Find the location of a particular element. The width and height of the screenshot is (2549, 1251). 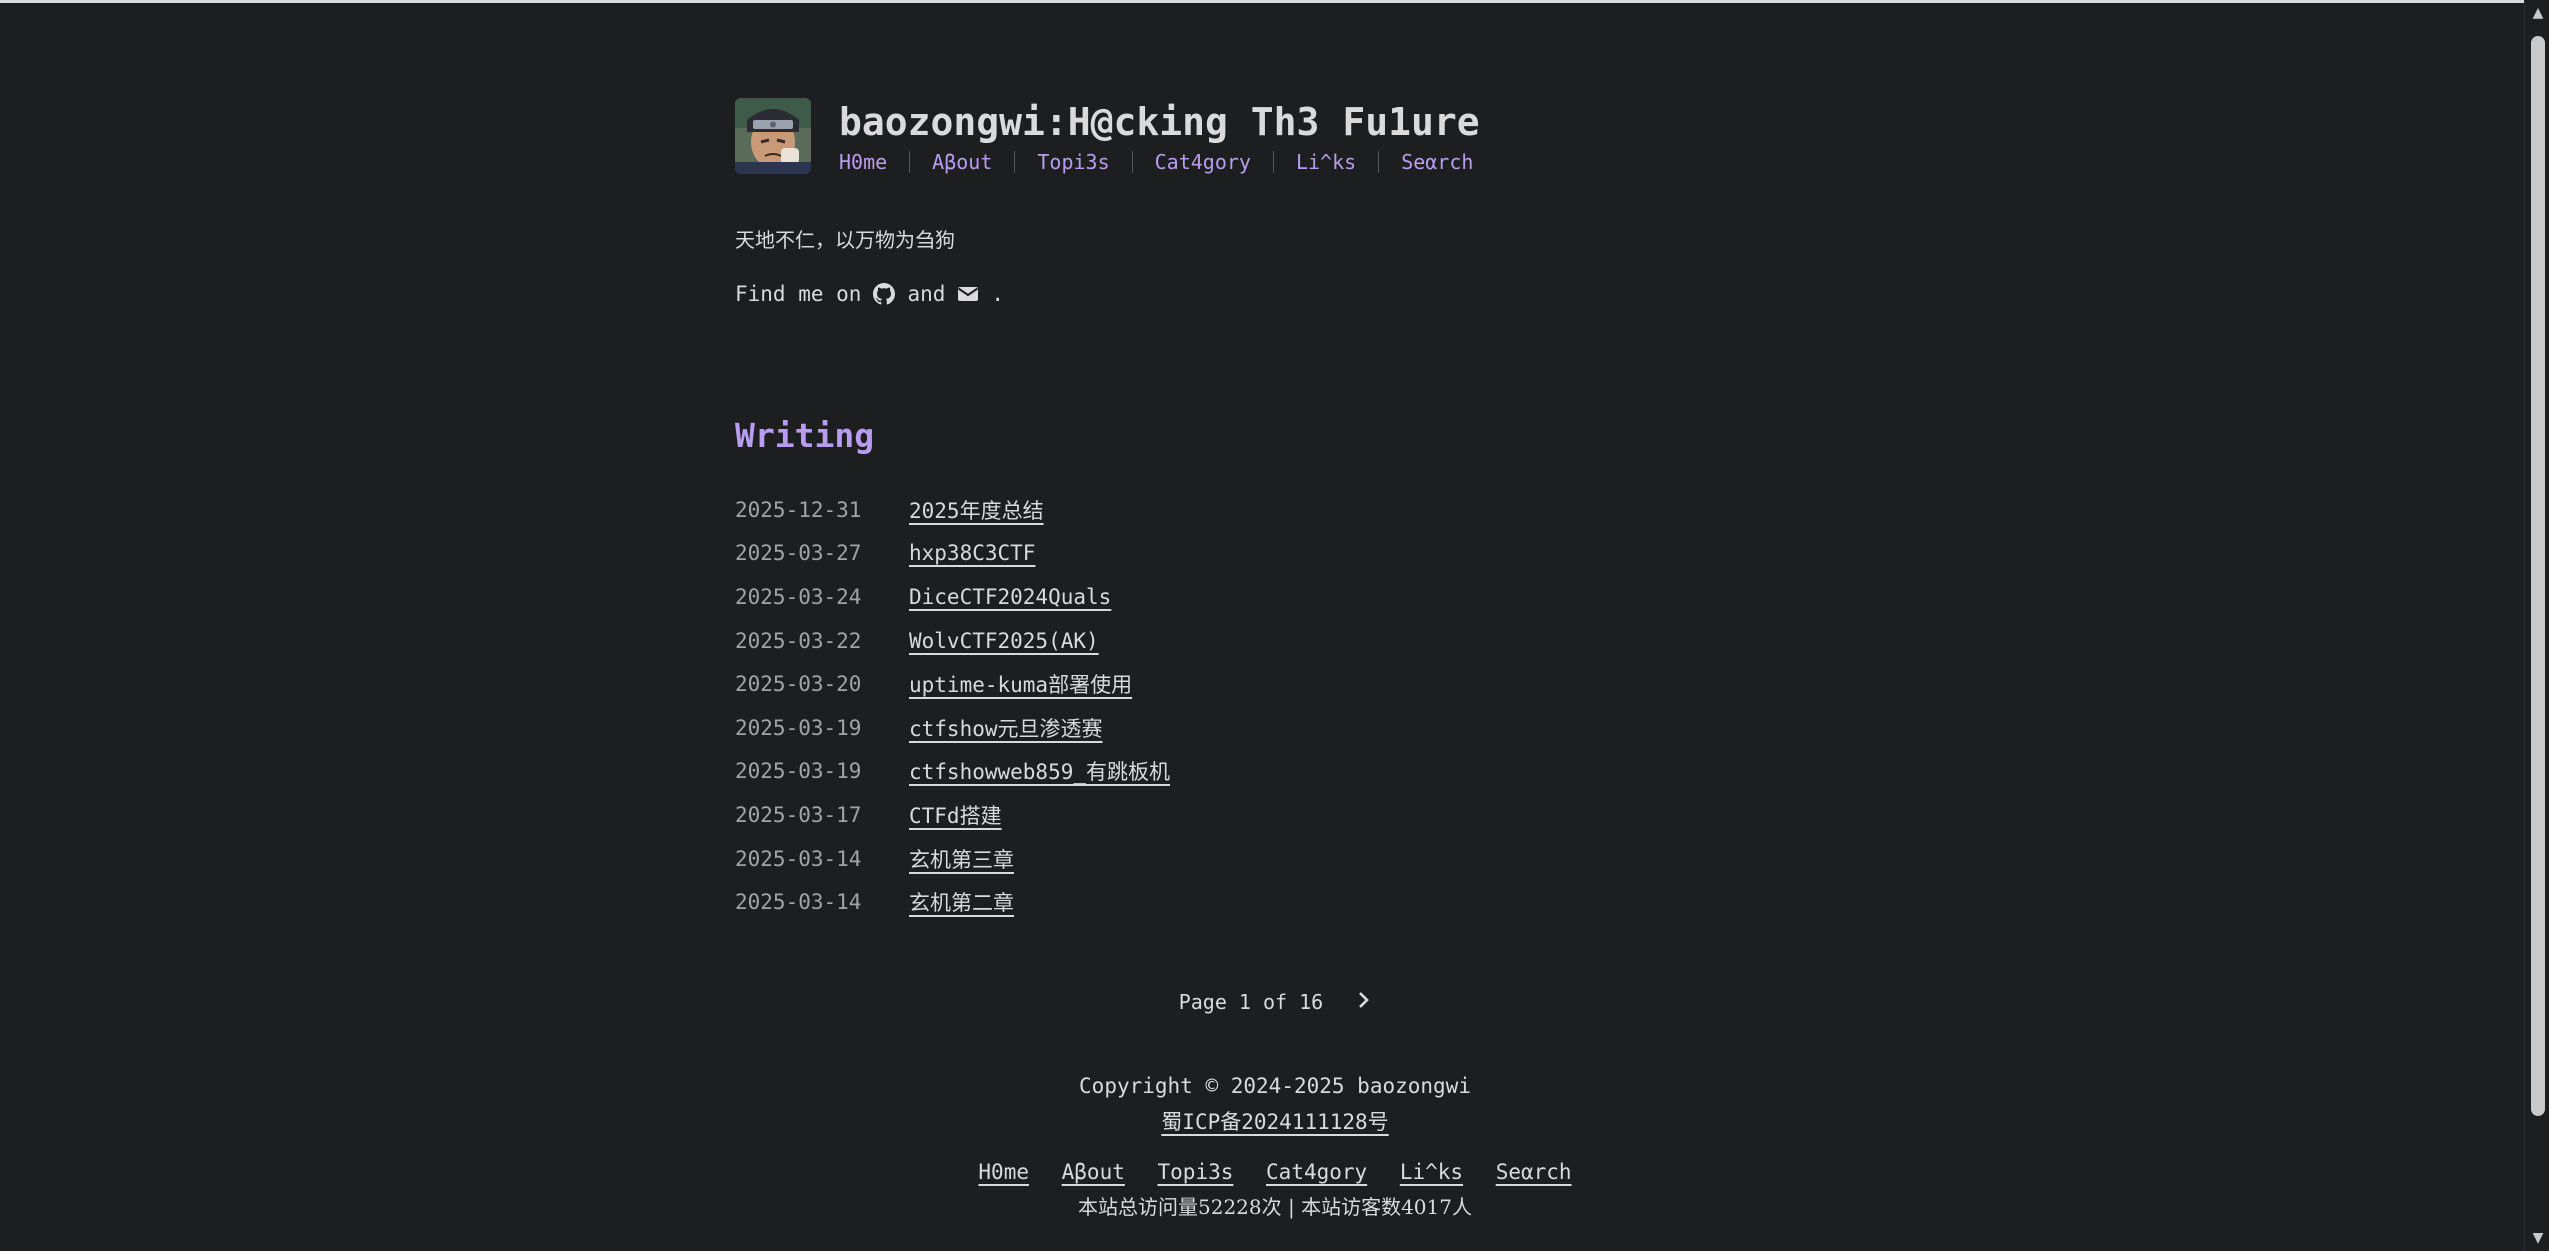

icp-record: 蜀ICP备2024111128号 is located at coordinates (1275, 1122).